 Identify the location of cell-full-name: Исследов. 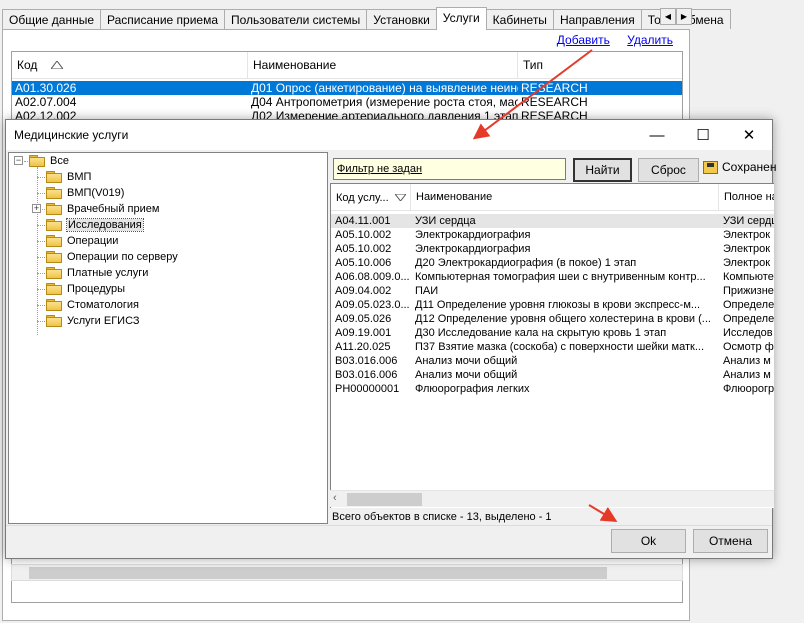
(748, 333).